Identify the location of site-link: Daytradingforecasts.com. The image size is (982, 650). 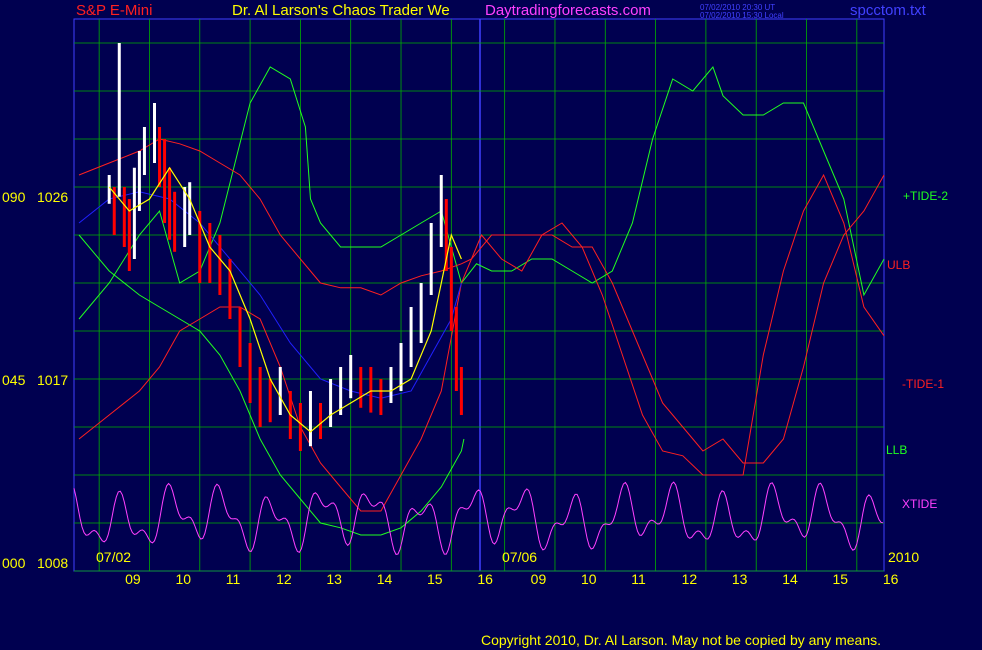
(568, 10).